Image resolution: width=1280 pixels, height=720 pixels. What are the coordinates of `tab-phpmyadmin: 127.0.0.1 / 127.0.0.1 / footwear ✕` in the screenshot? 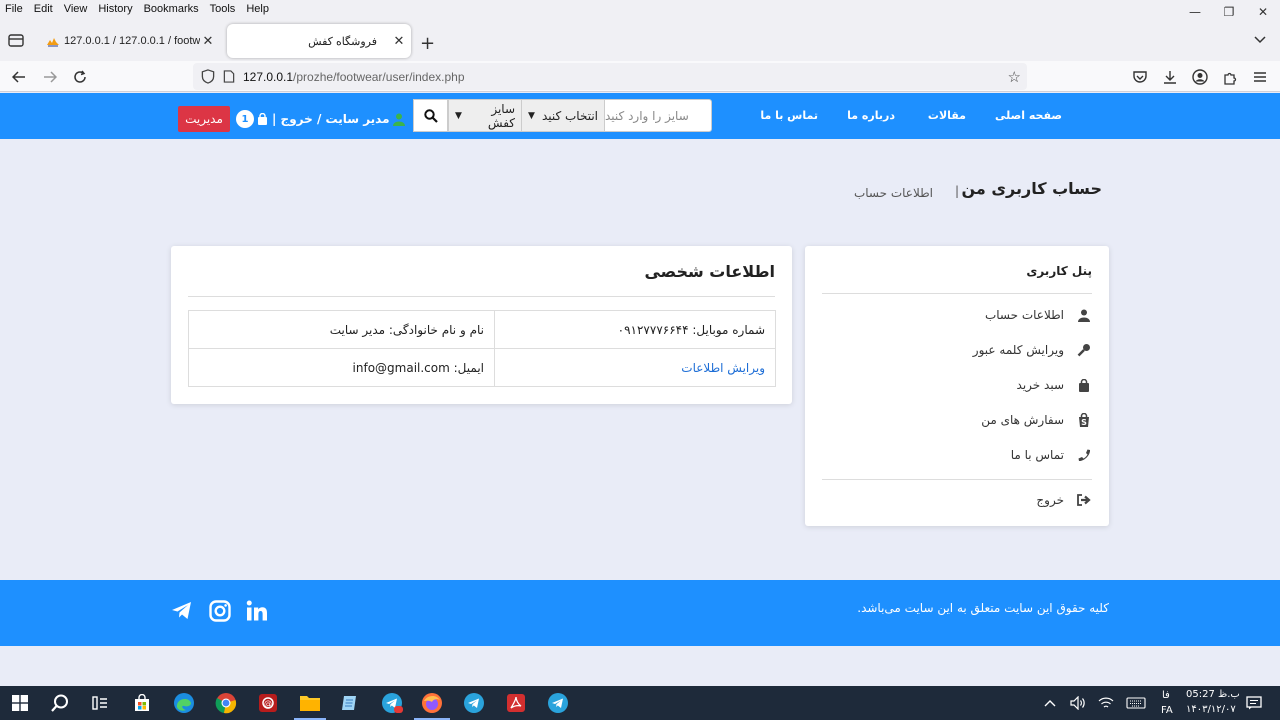 It's located at (130, 41).